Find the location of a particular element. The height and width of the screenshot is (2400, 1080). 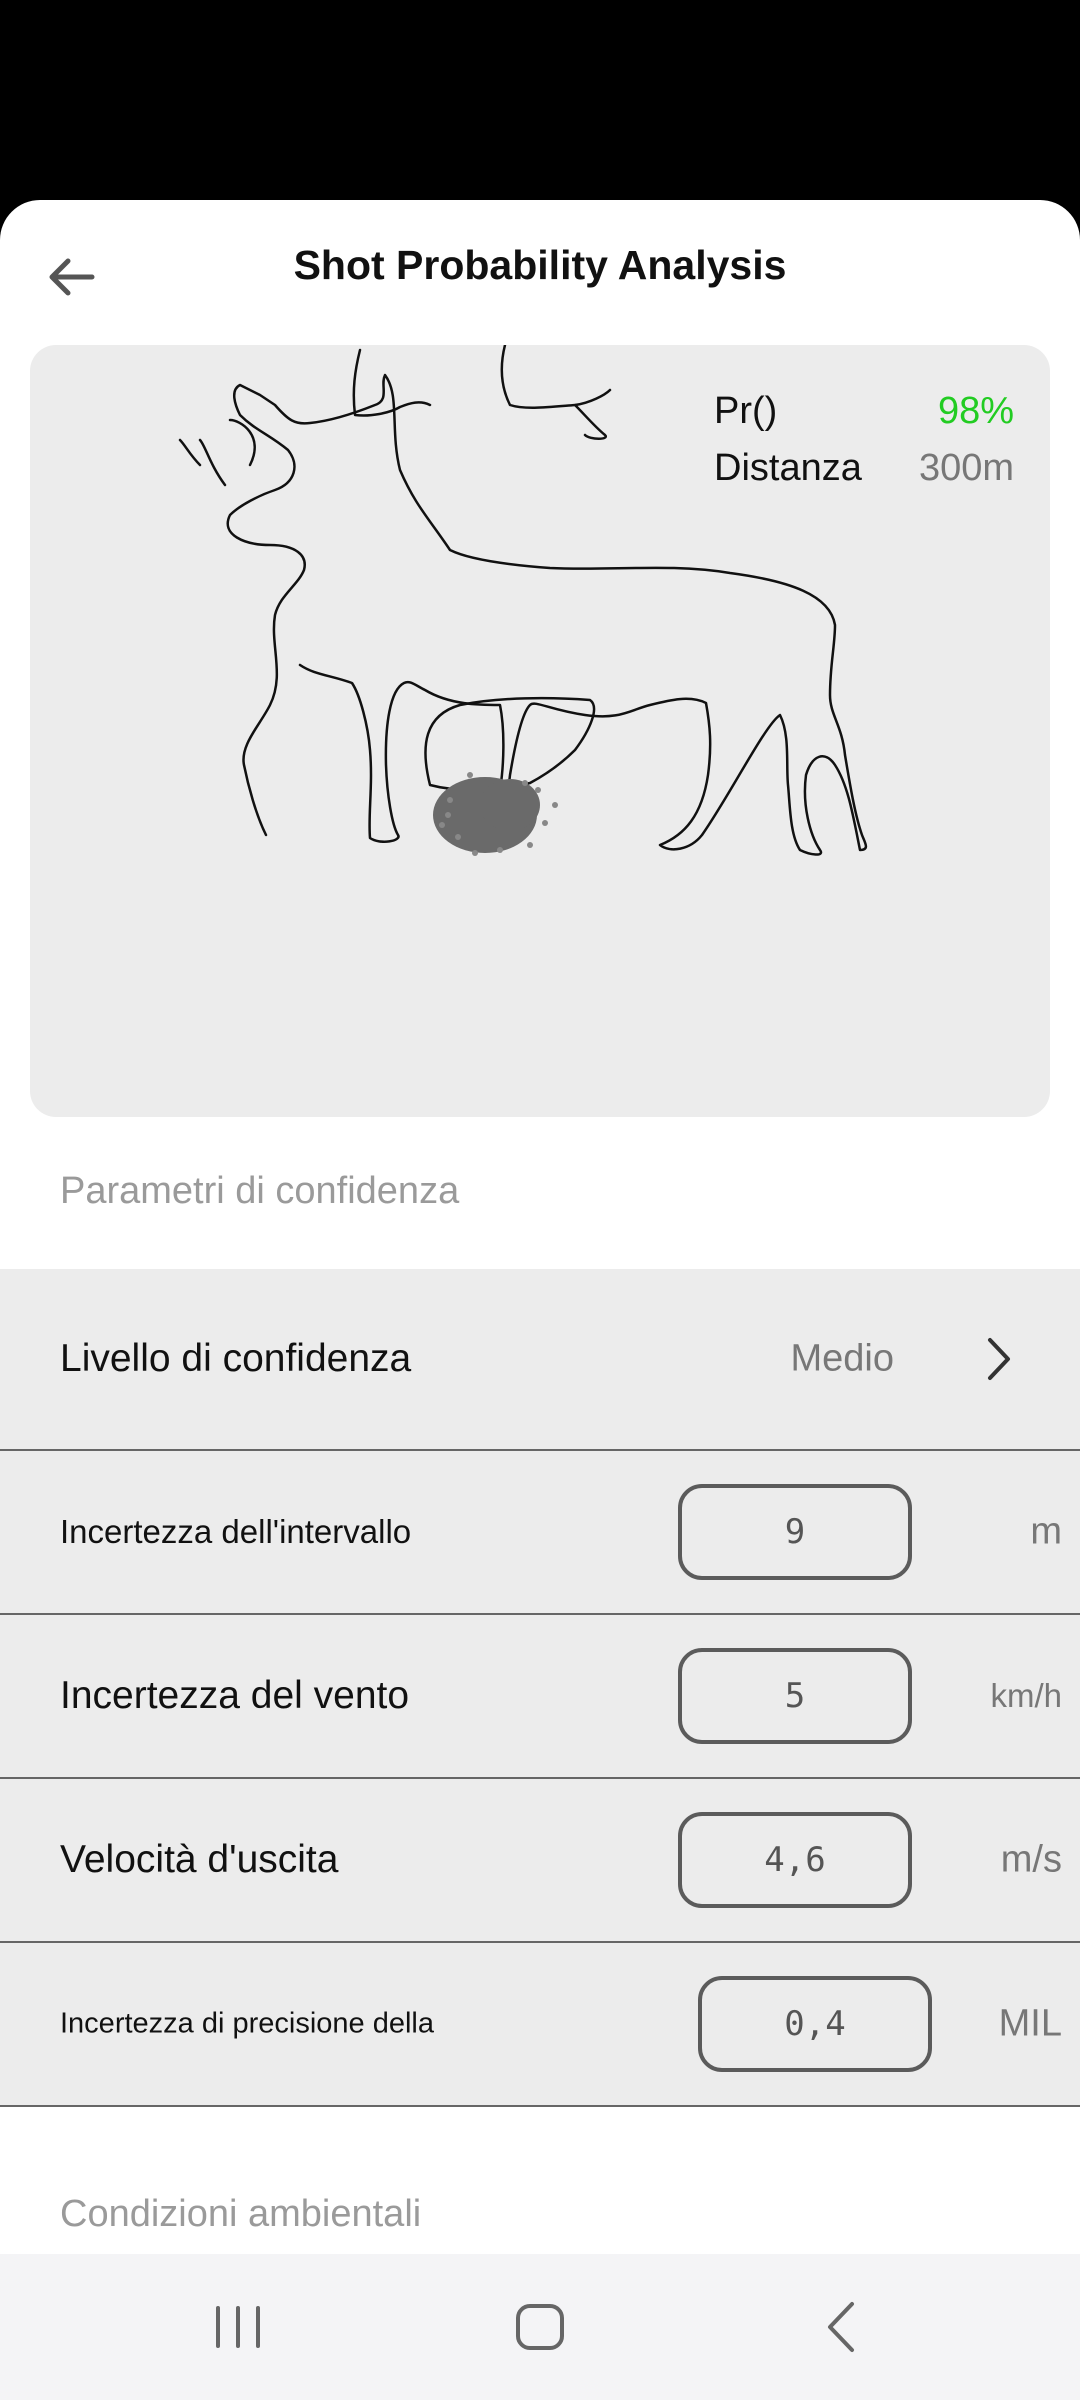

muzzle-velocity-input: 4,6 is located at coordinates (795, 1860).